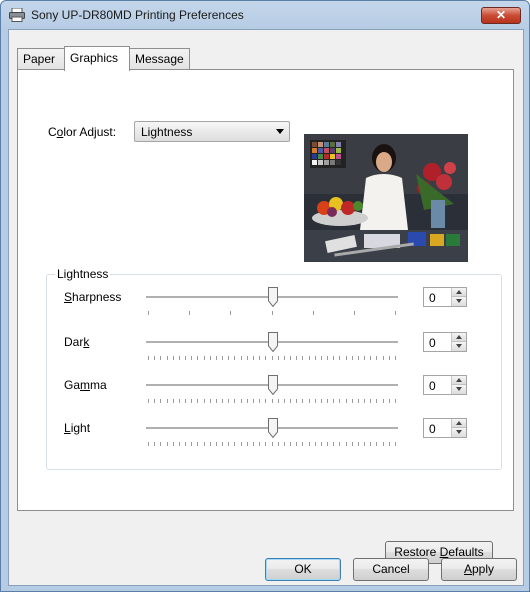  Describe the element at coordinates (212, 131) in the screenshot. I see `color-adjust-select: Lightness` at that location.